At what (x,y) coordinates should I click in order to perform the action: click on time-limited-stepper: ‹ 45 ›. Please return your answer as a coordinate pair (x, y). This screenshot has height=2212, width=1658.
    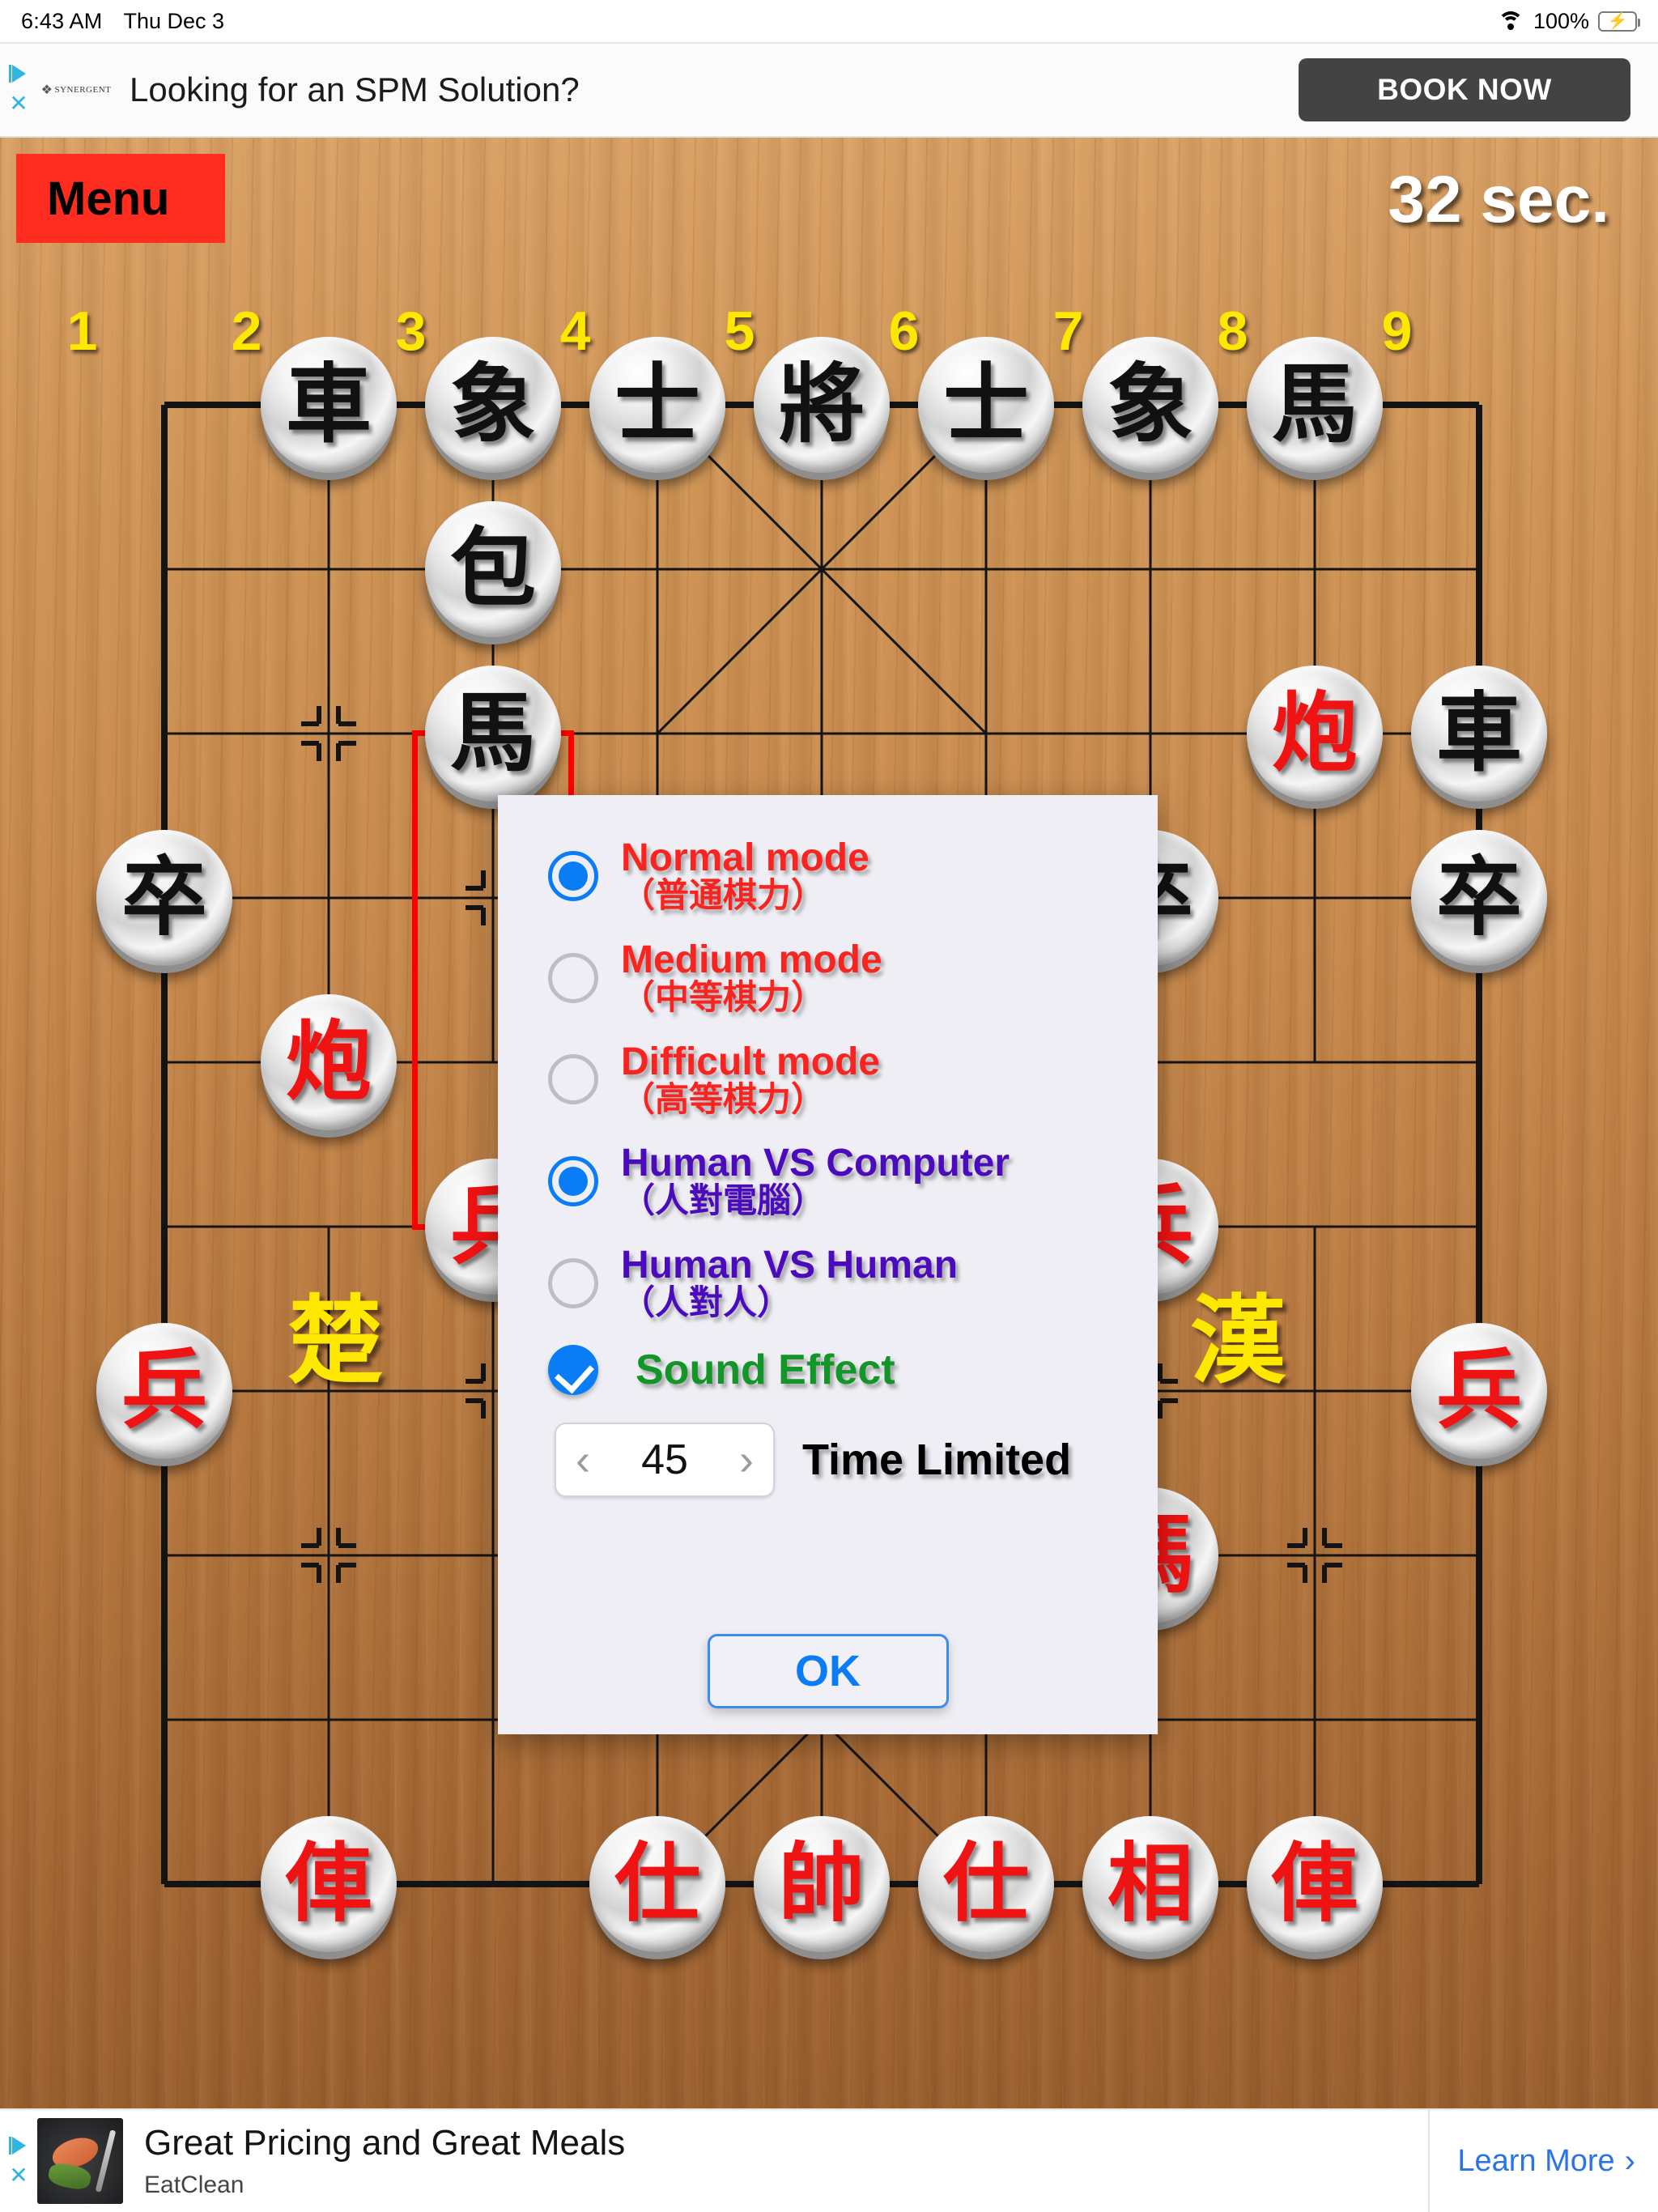
    Looking at the image, I should click on (665, 1460).